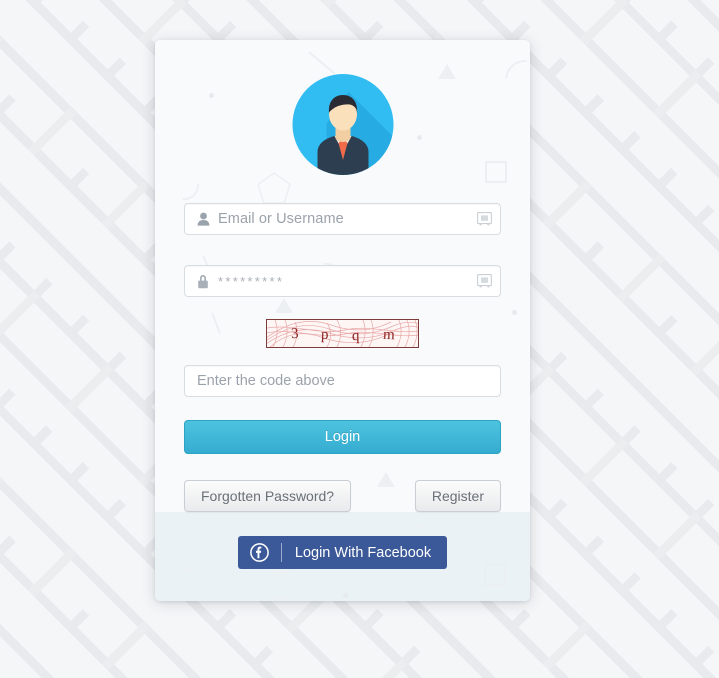 This screenshot has width=719, height=678. What do you see at coordinates (266, 381) in the screenshot?
I see `captcha-input-placeholder: Enter the code above` at bounding box center [266, 381].